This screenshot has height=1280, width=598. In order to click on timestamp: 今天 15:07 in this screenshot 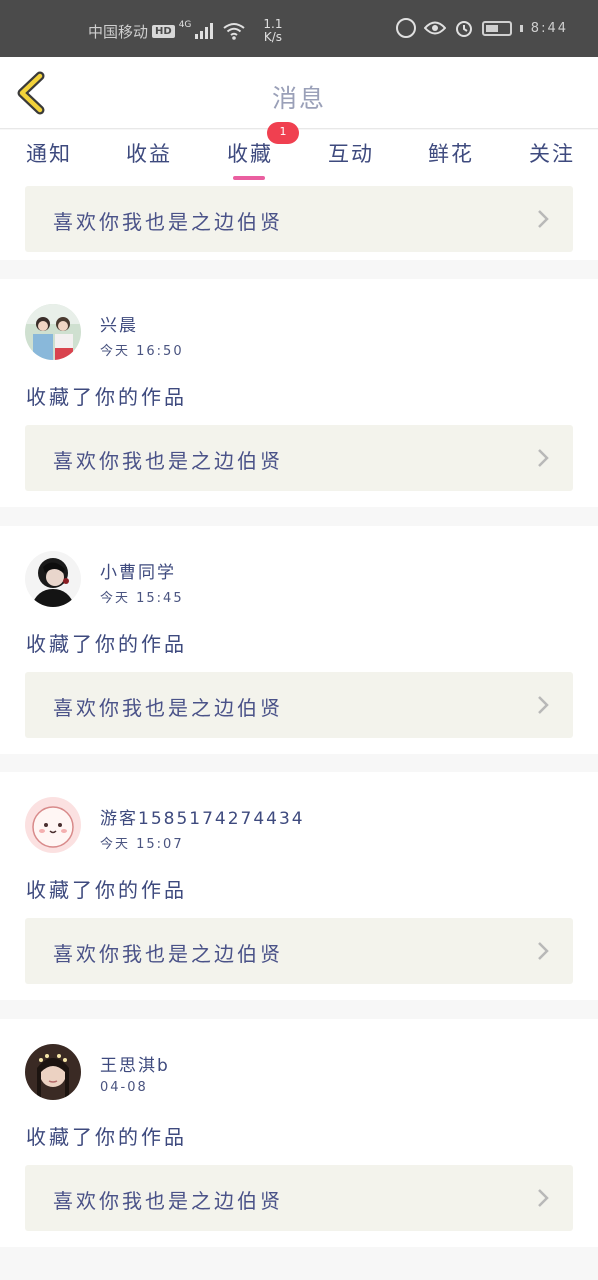, I will do `click(142, 844)`.